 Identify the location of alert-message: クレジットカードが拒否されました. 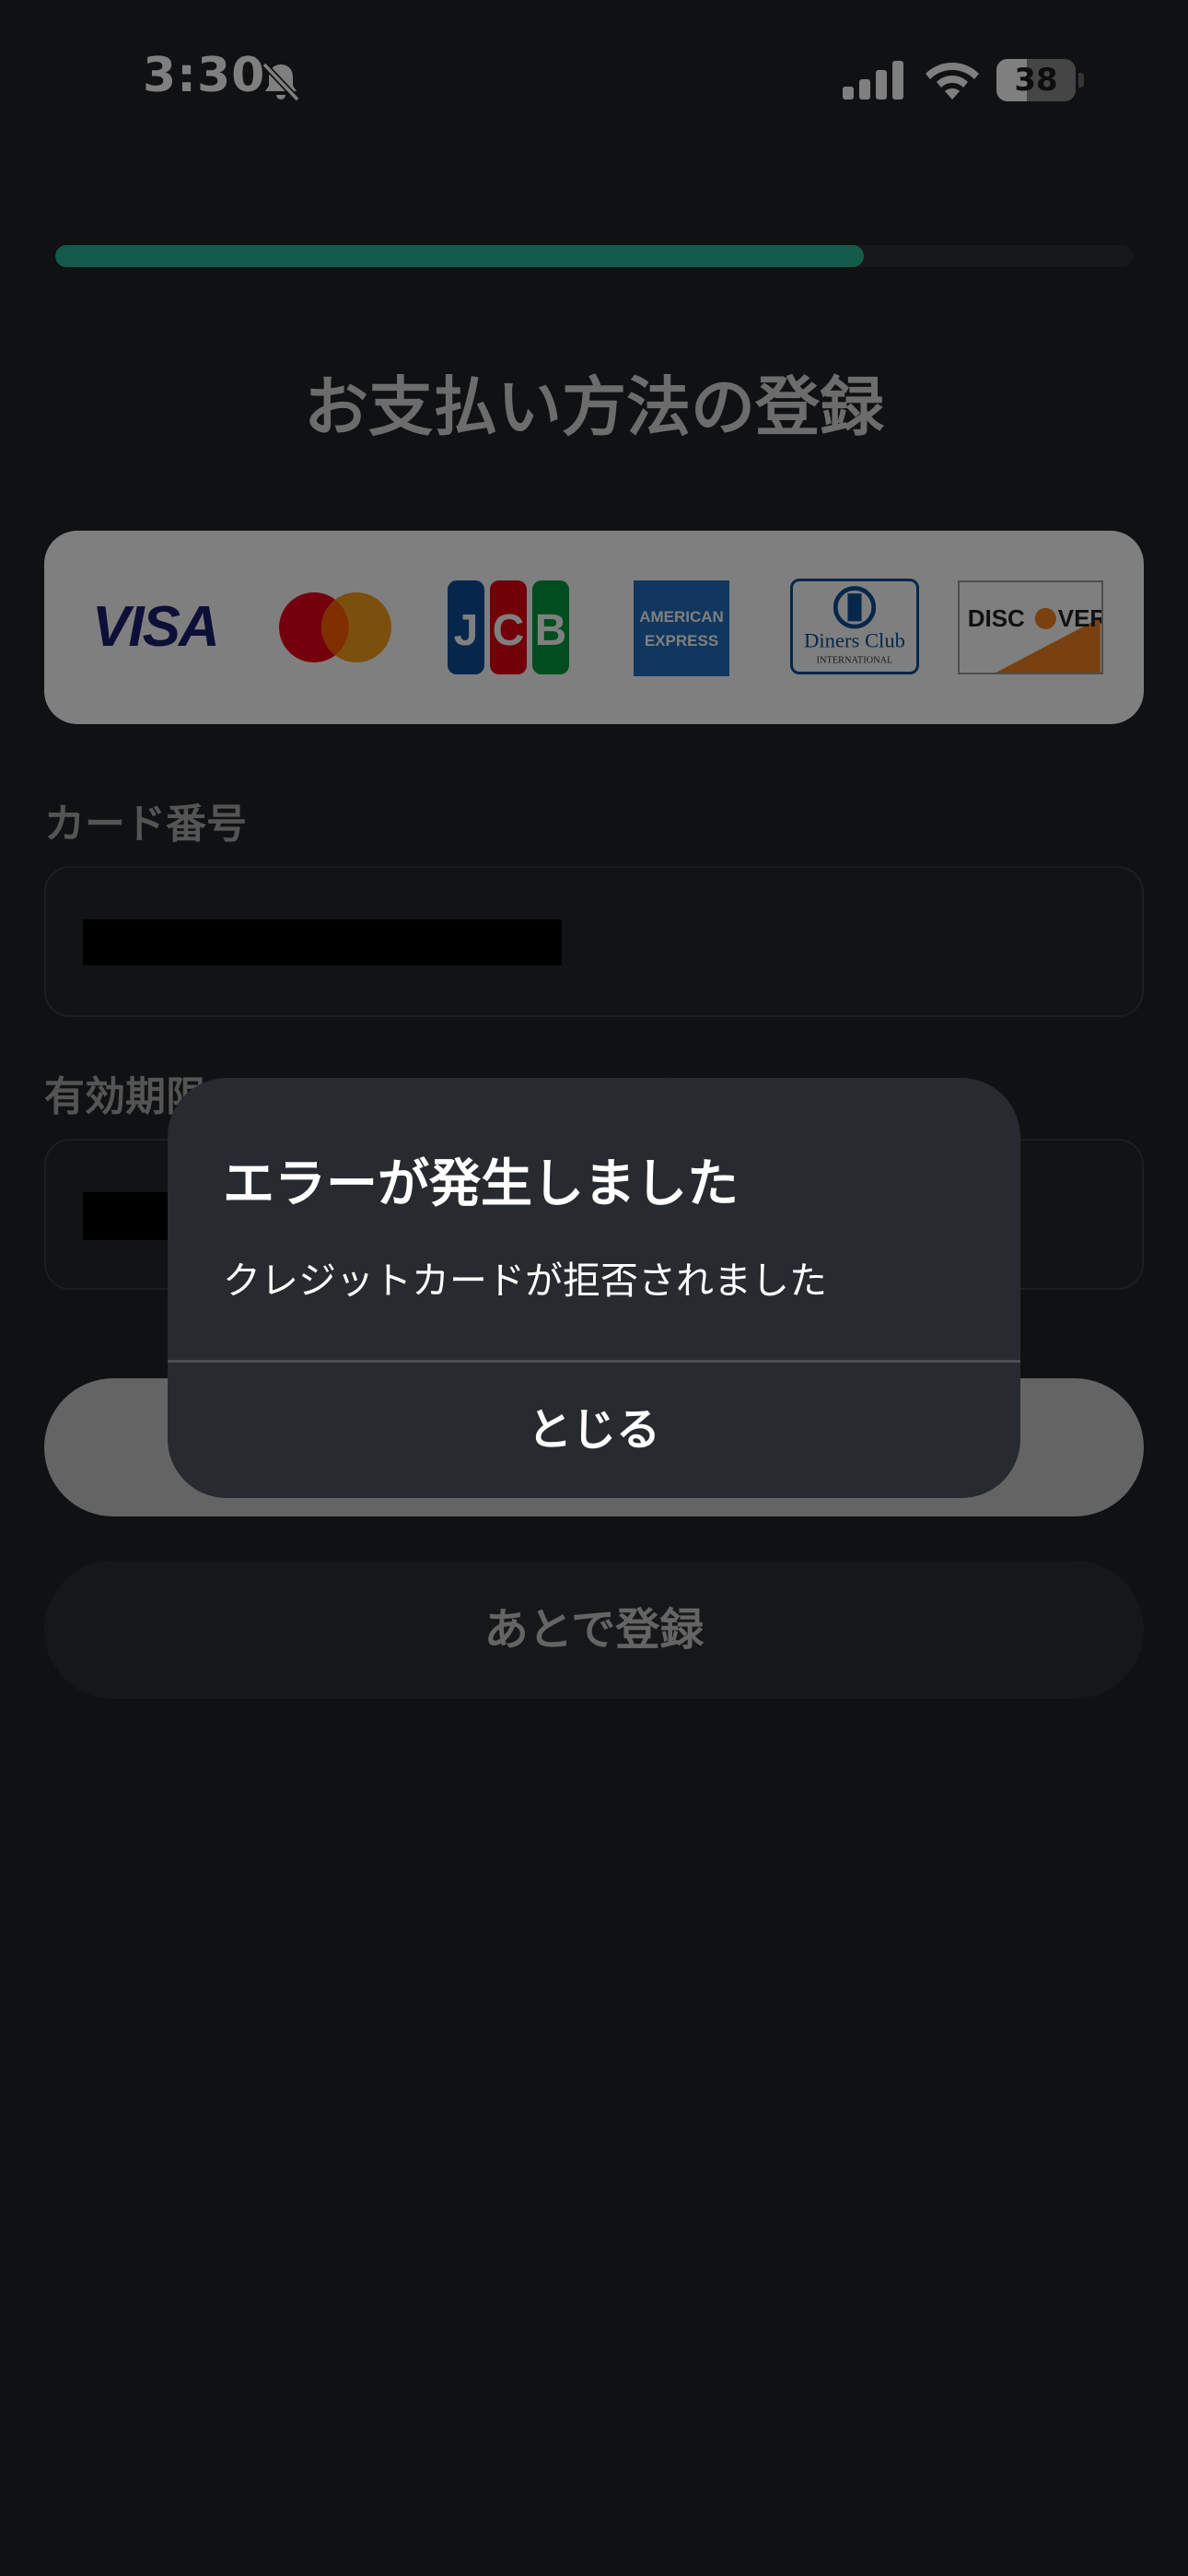
(525, 1281).